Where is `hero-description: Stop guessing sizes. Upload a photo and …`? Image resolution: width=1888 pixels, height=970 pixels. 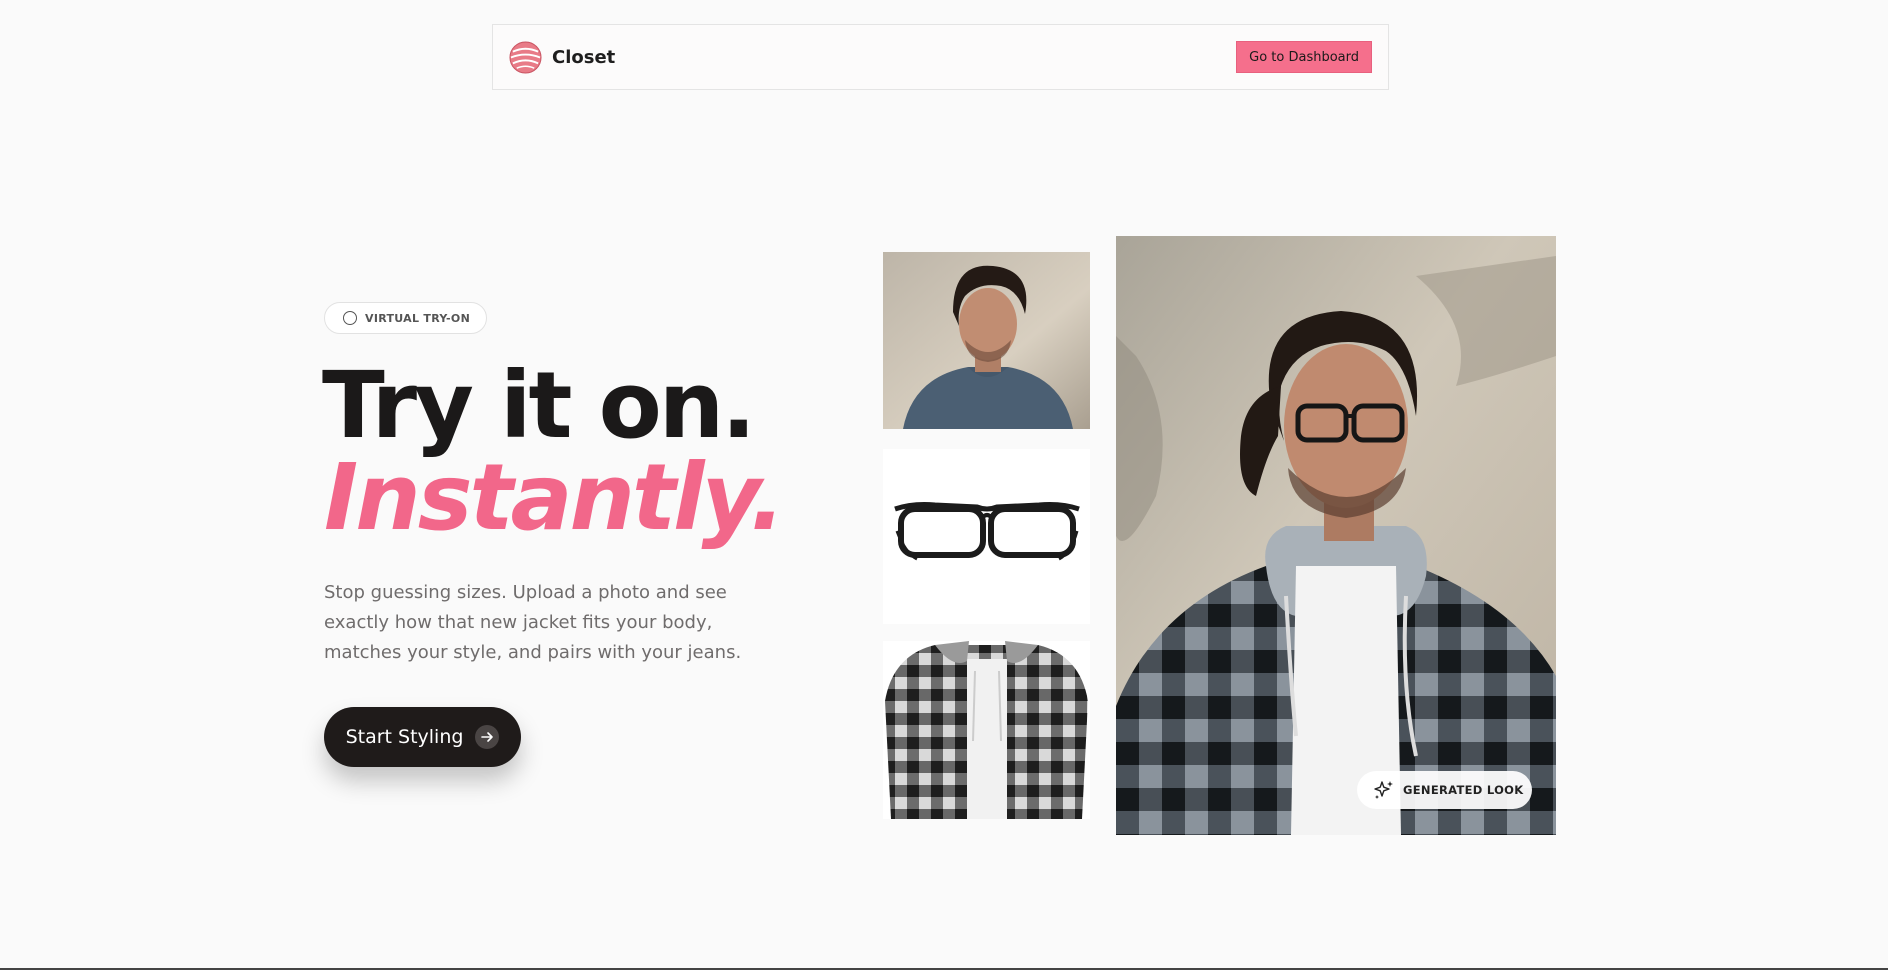 hero-description: Stop guessing sizes. Upload a photo and … is located at coordinates (533, 622).